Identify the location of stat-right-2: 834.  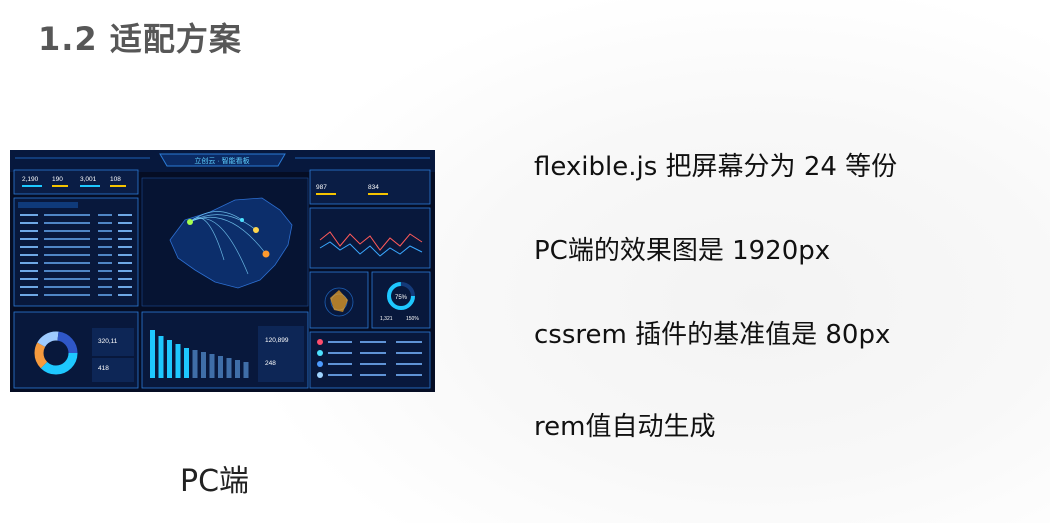
(373, 187).